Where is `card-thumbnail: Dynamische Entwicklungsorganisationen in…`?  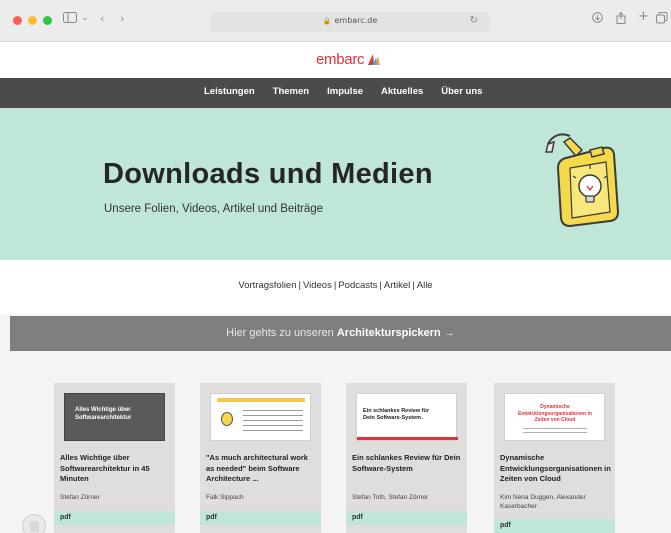 card-thumbnail: Dynamische Entwicklungsorganisationen in… is located at coordinates (554, 417).